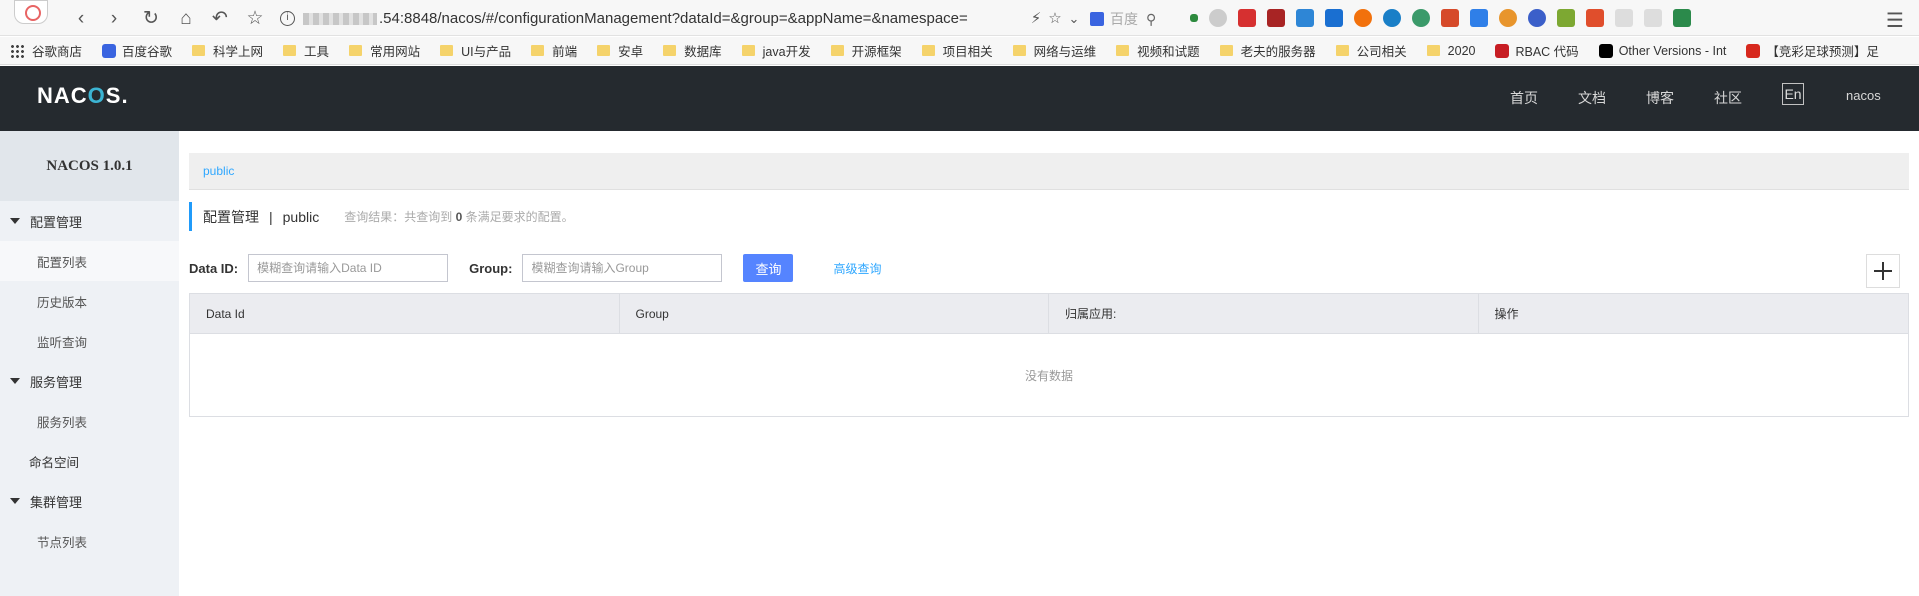 This screenshot has height=596, width=1919. I want to click on bookmark-item: 科学上网, so click(227, 50).